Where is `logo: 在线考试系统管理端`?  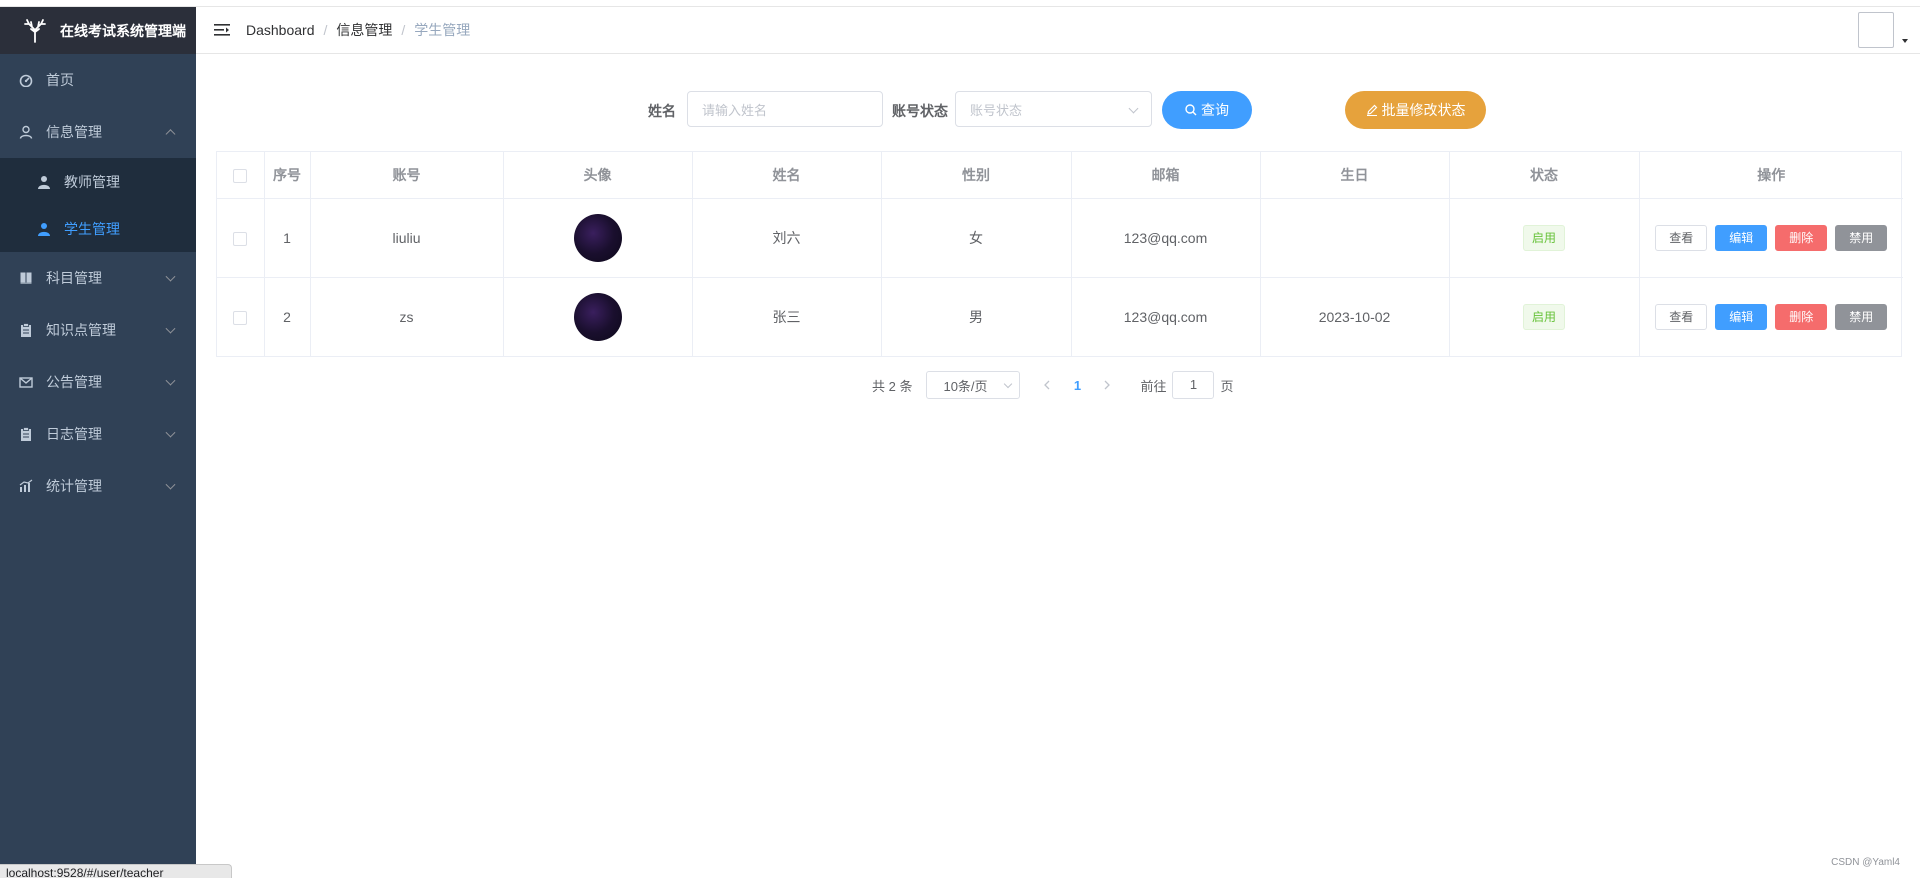 logo: 在线考试系统管理端 is located at coordinates (98, 30).